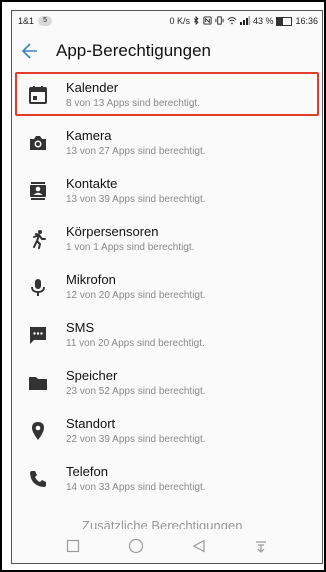 The image size is (326, 572). What do you see at coordinates (134, 50) in the screenshot?
I see `page-title: App-Berechtigungen` at bounding box center [134, 50].